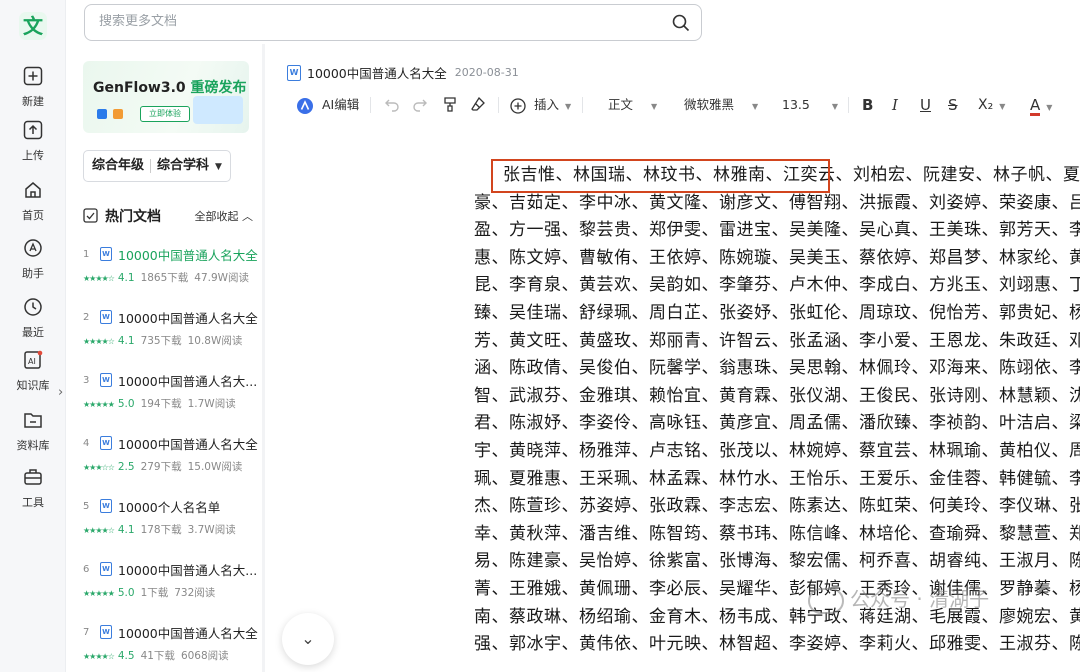  I want to click on ai-edit-button: AI编辑, so click(327, 105).